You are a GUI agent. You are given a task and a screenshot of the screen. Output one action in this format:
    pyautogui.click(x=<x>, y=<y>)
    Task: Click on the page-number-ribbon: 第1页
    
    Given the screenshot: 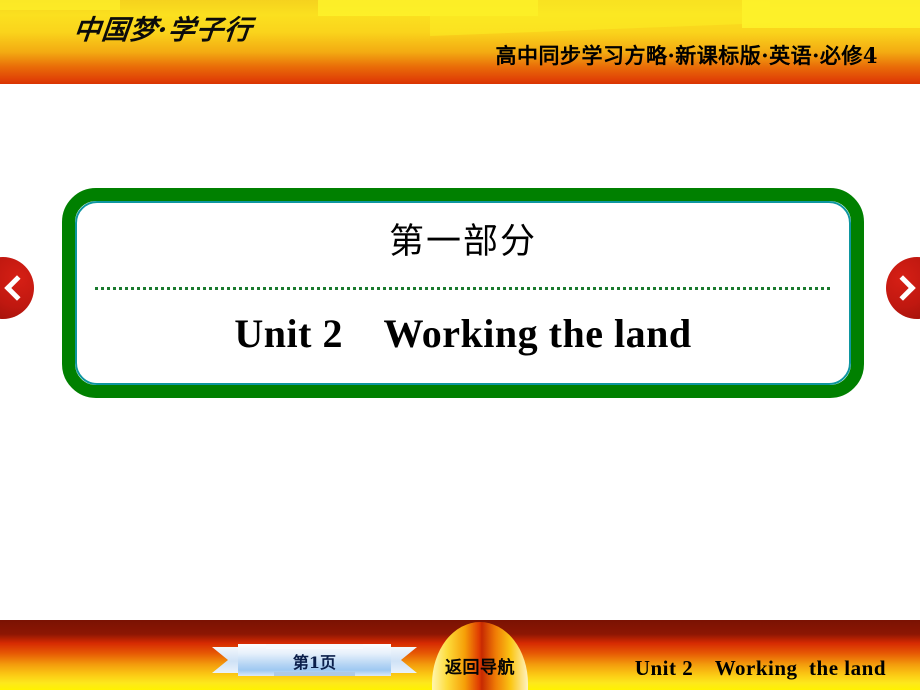 What is the action you would take?
    pyautogui.click(x=314, y=660)
    